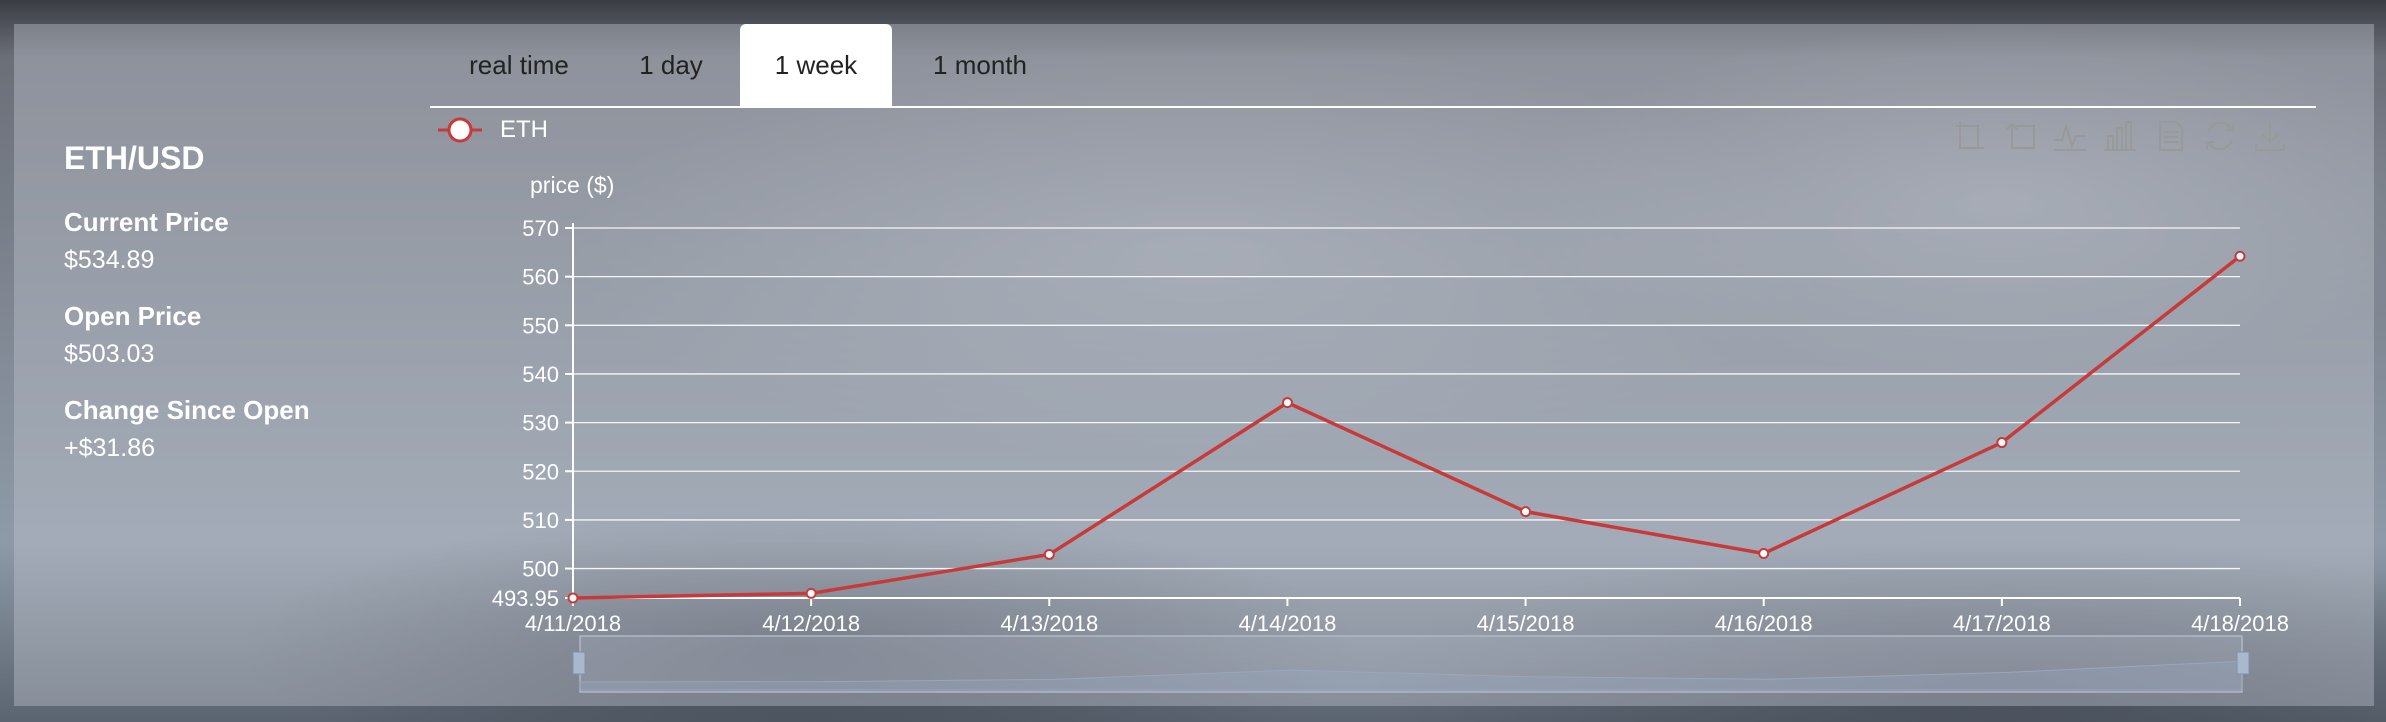  I want to click on y-tick-label: 510, so click(540, 520).